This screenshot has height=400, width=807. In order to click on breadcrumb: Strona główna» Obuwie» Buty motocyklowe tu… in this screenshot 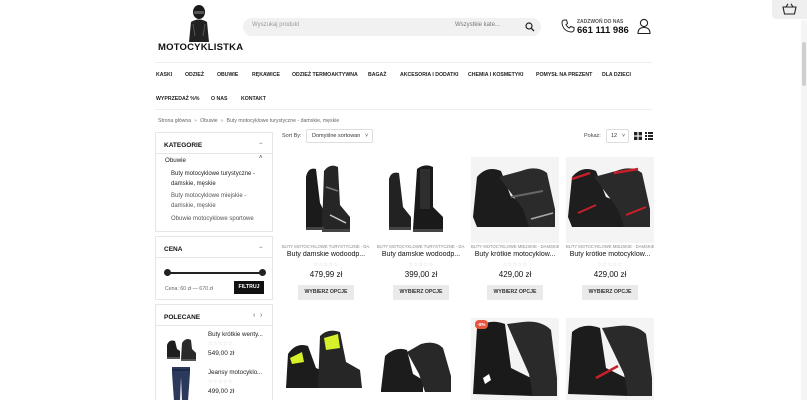, I will do `click(249, 121)`.